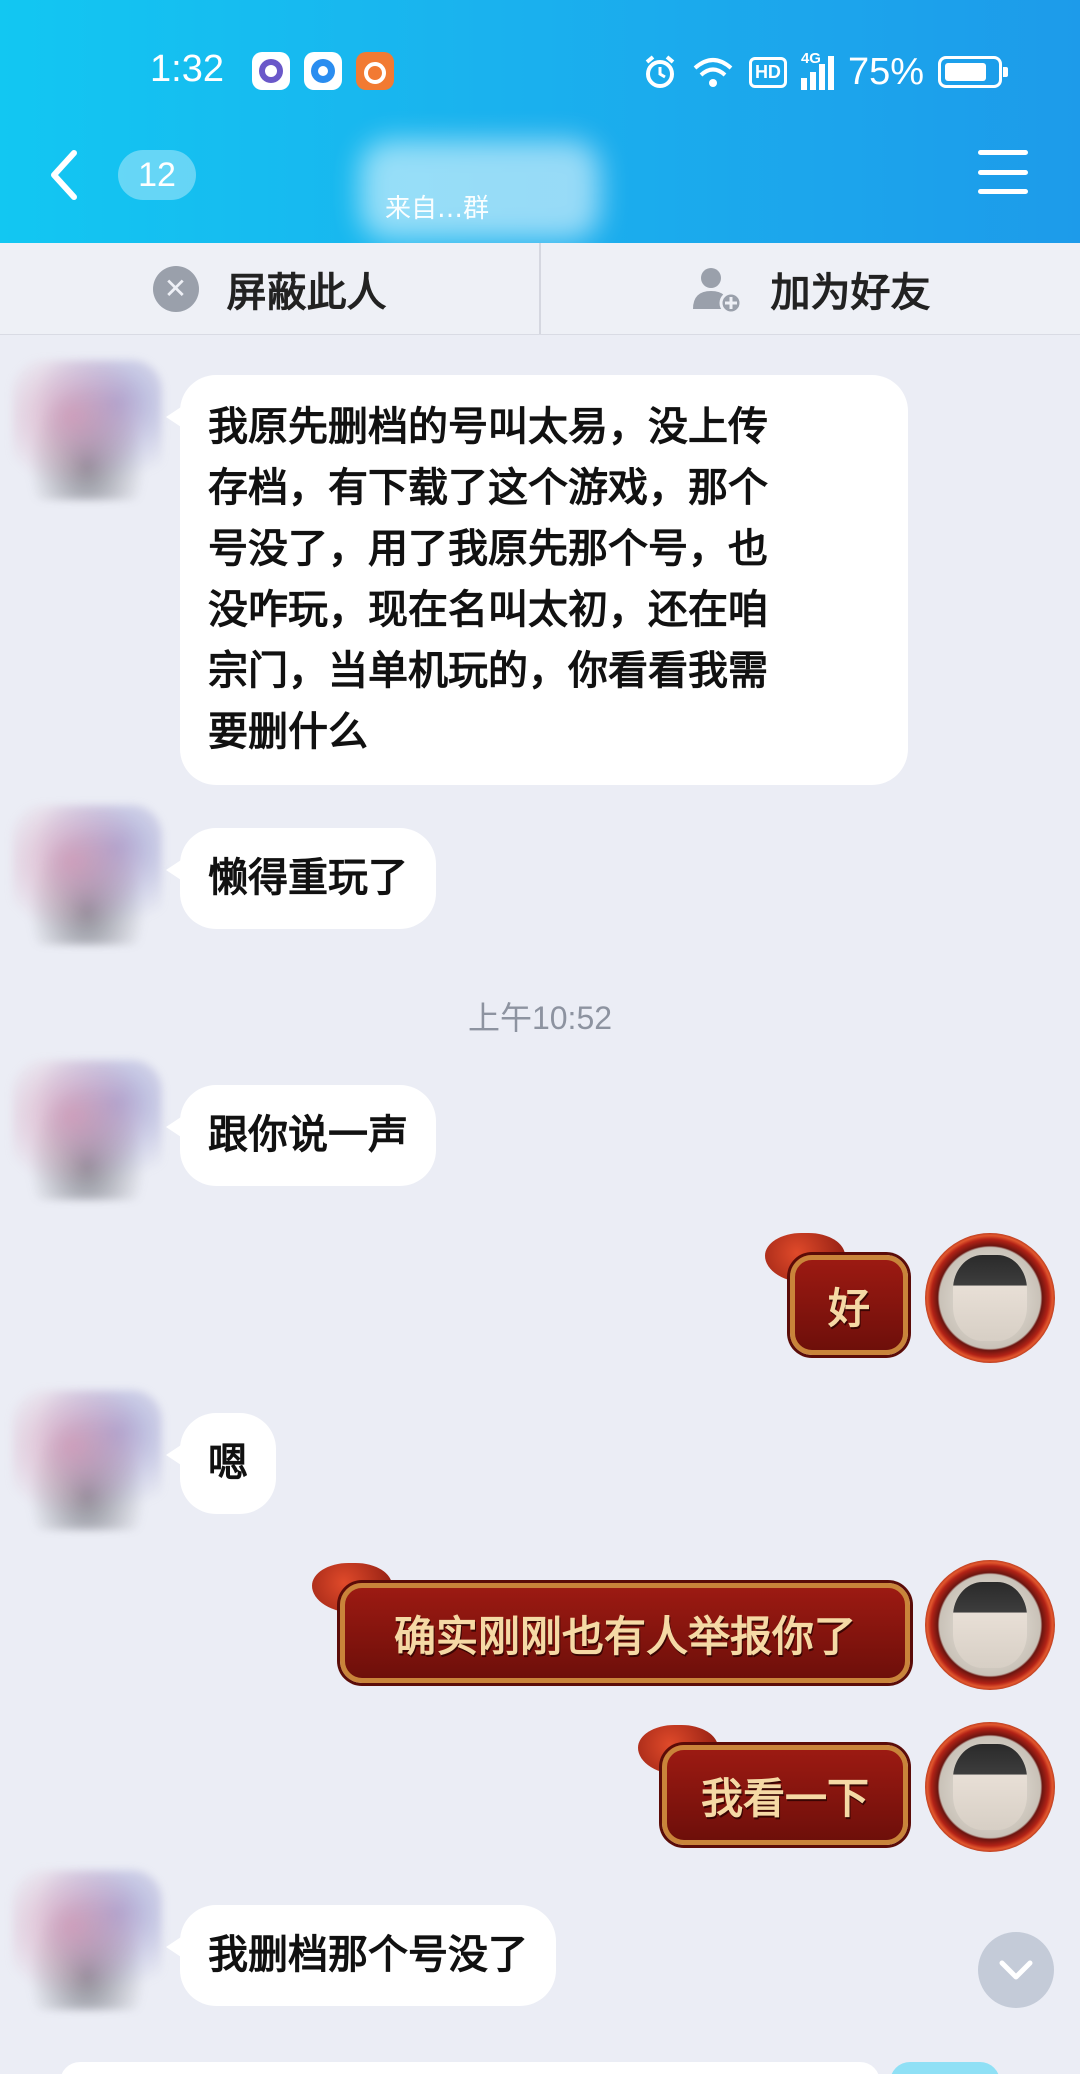 Image resolution: width=1080 pixels, height=2074 pixels. What do you see at coordinates (488, 488) in the screenshot?
I see `message-line: 存档，有下载了这个游戏，那个` at bounding box center [488, 488].